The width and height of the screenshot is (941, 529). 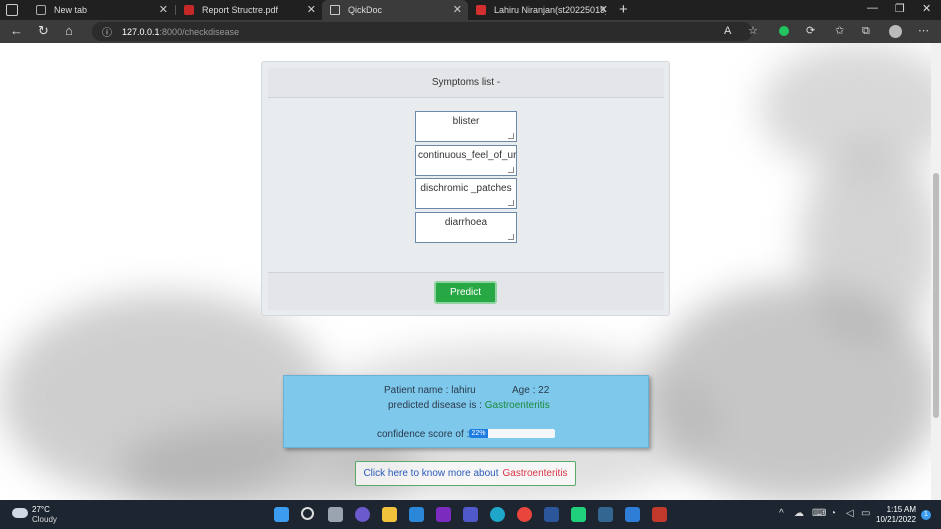 I want to click on tab-qickdoc: QickDoc ✕, so click(x=395, y=10).